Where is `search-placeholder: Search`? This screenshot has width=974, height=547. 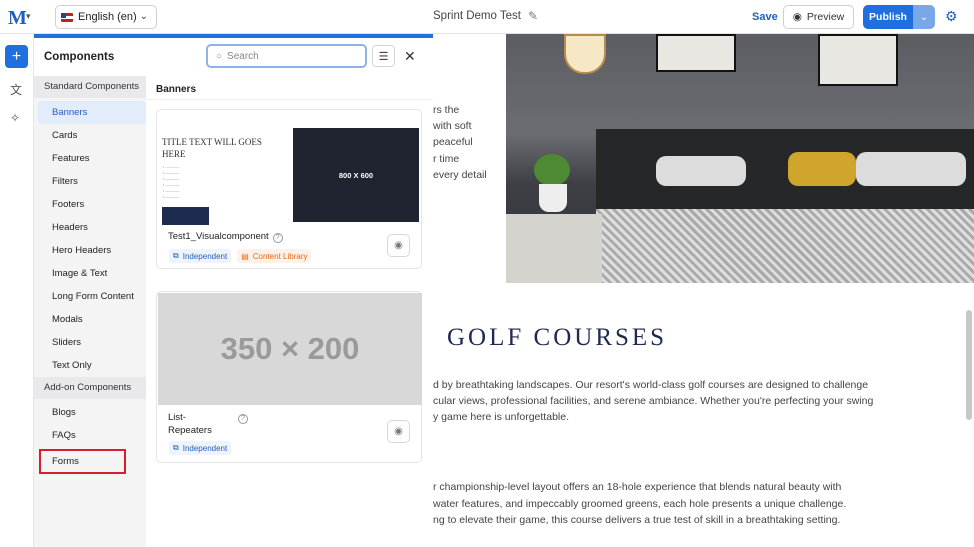 search-placeholder: Search is located at coordinates (243, 56).